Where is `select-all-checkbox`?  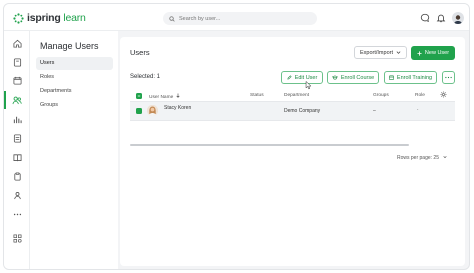
select-all-checkbox is located at coordinates (139, 96).